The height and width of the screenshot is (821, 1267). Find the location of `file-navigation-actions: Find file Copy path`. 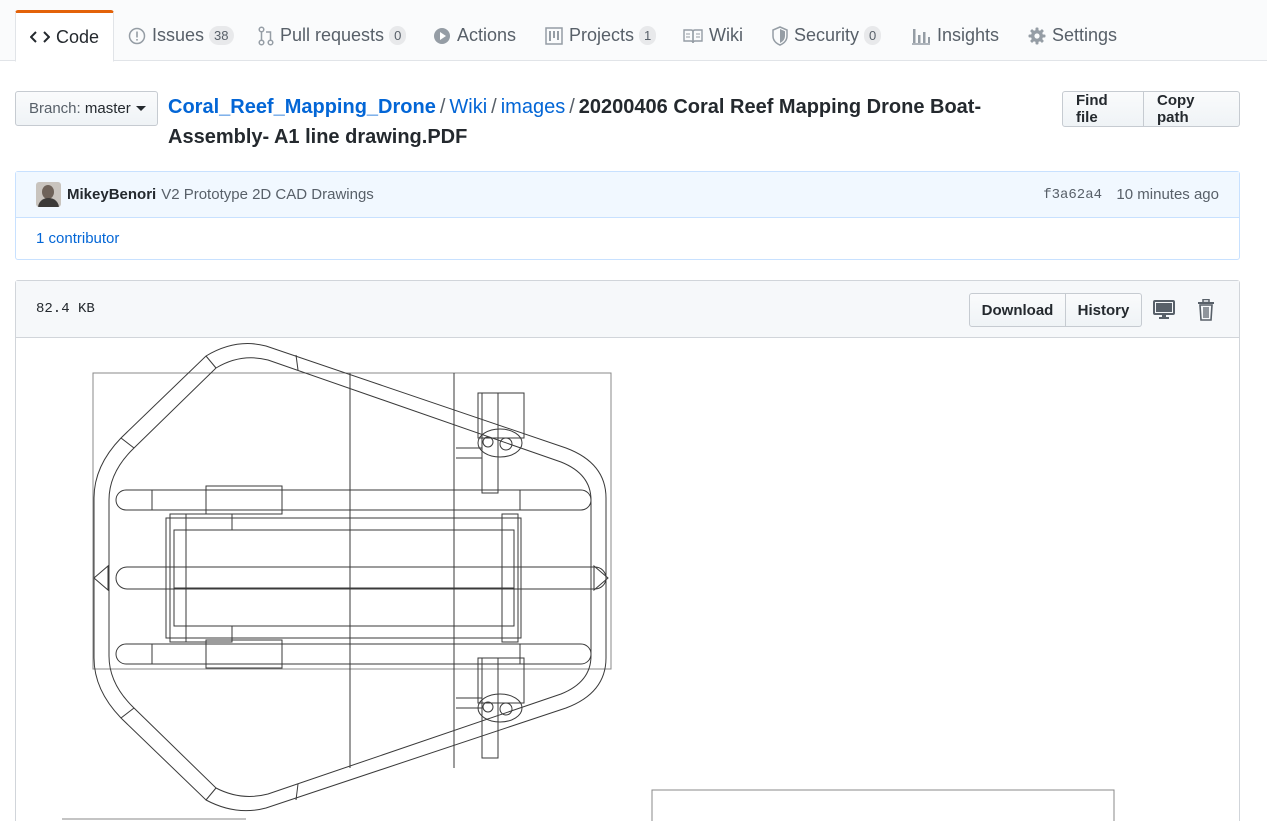

file-navigation-actions: Find file Copy path is located at coordinates (1151, 109).